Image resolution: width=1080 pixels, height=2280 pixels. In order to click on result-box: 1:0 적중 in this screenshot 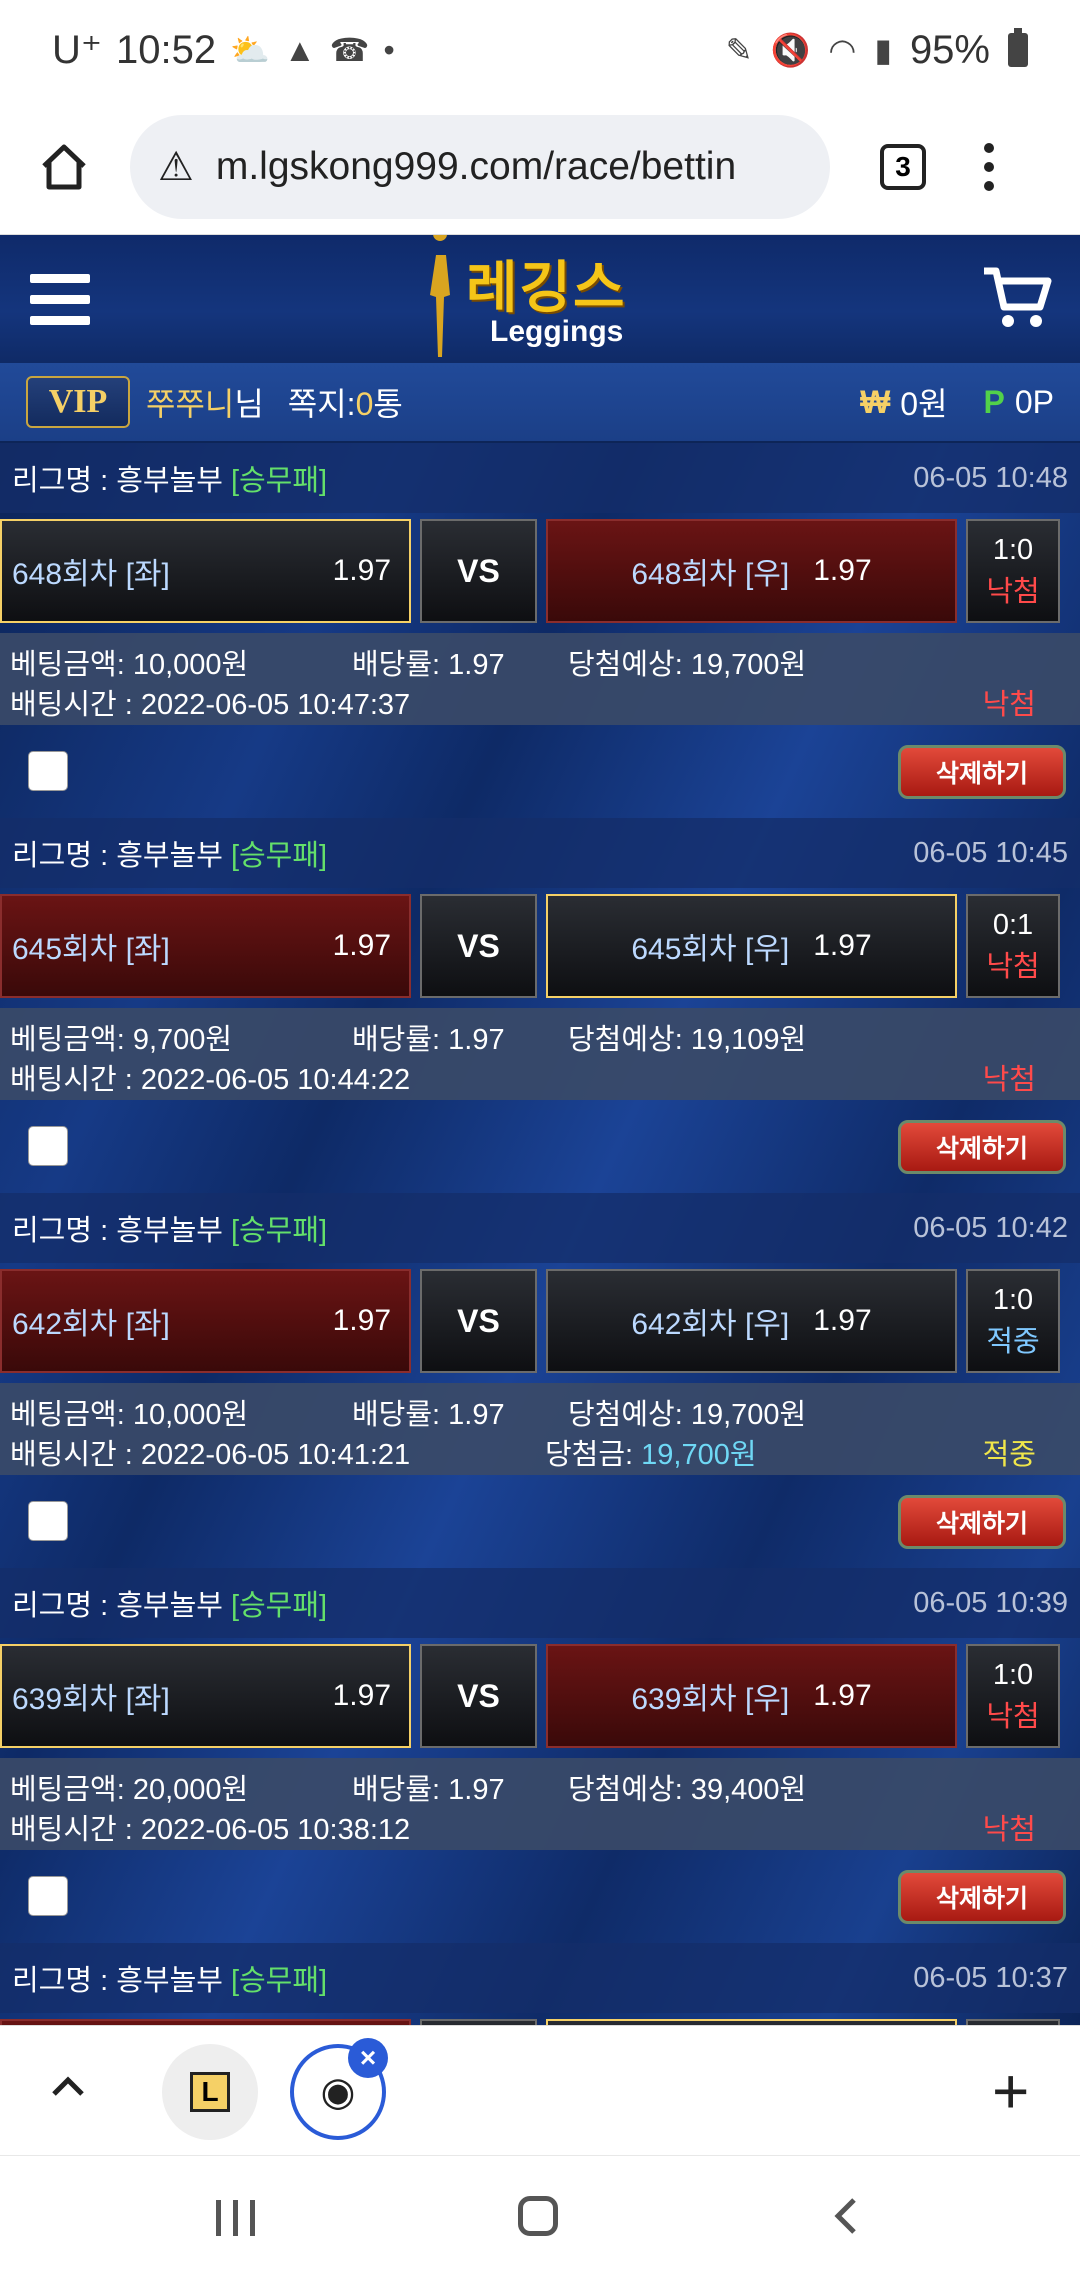, I will do `click(1013, 1321)`.